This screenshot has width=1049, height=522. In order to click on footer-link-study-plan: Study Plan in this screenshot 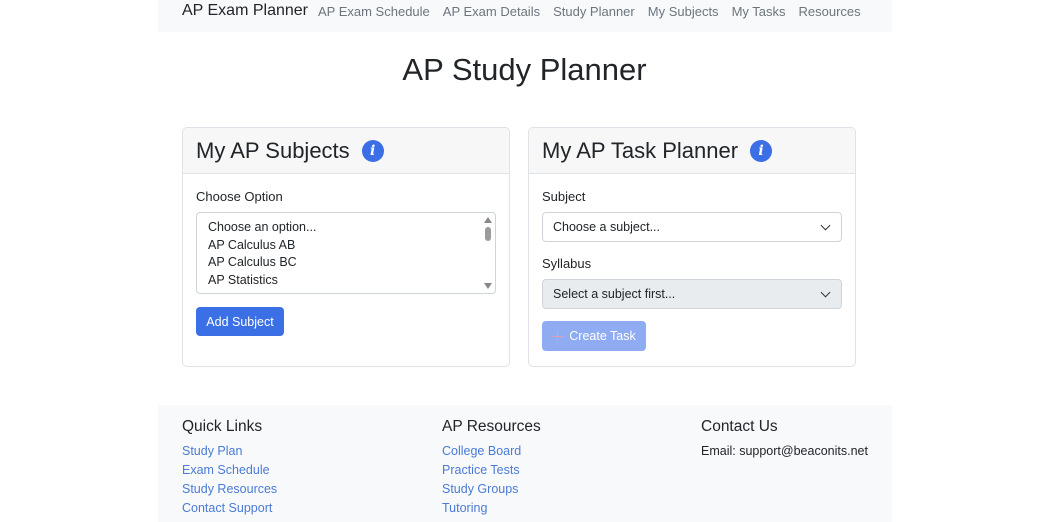, I will do `click(229, 451)`.